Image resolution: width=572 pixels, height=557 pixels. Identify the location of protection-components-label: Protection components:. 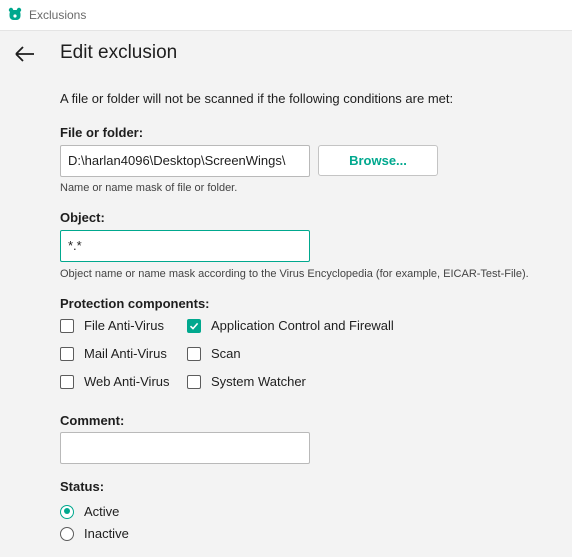
(135, 303).